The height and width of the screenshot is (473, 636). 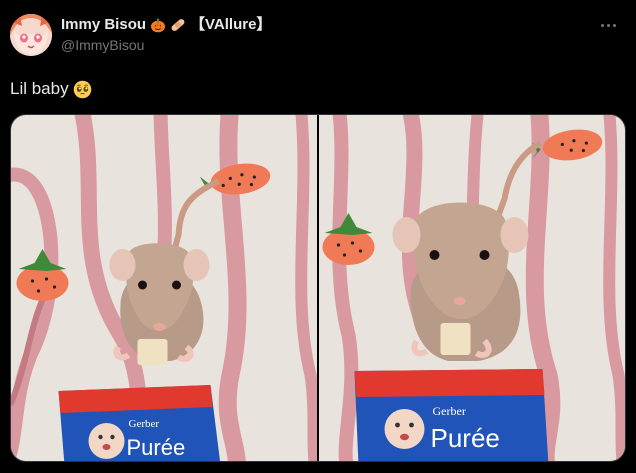 I want to click on avatar, so click(x=31, y=35).